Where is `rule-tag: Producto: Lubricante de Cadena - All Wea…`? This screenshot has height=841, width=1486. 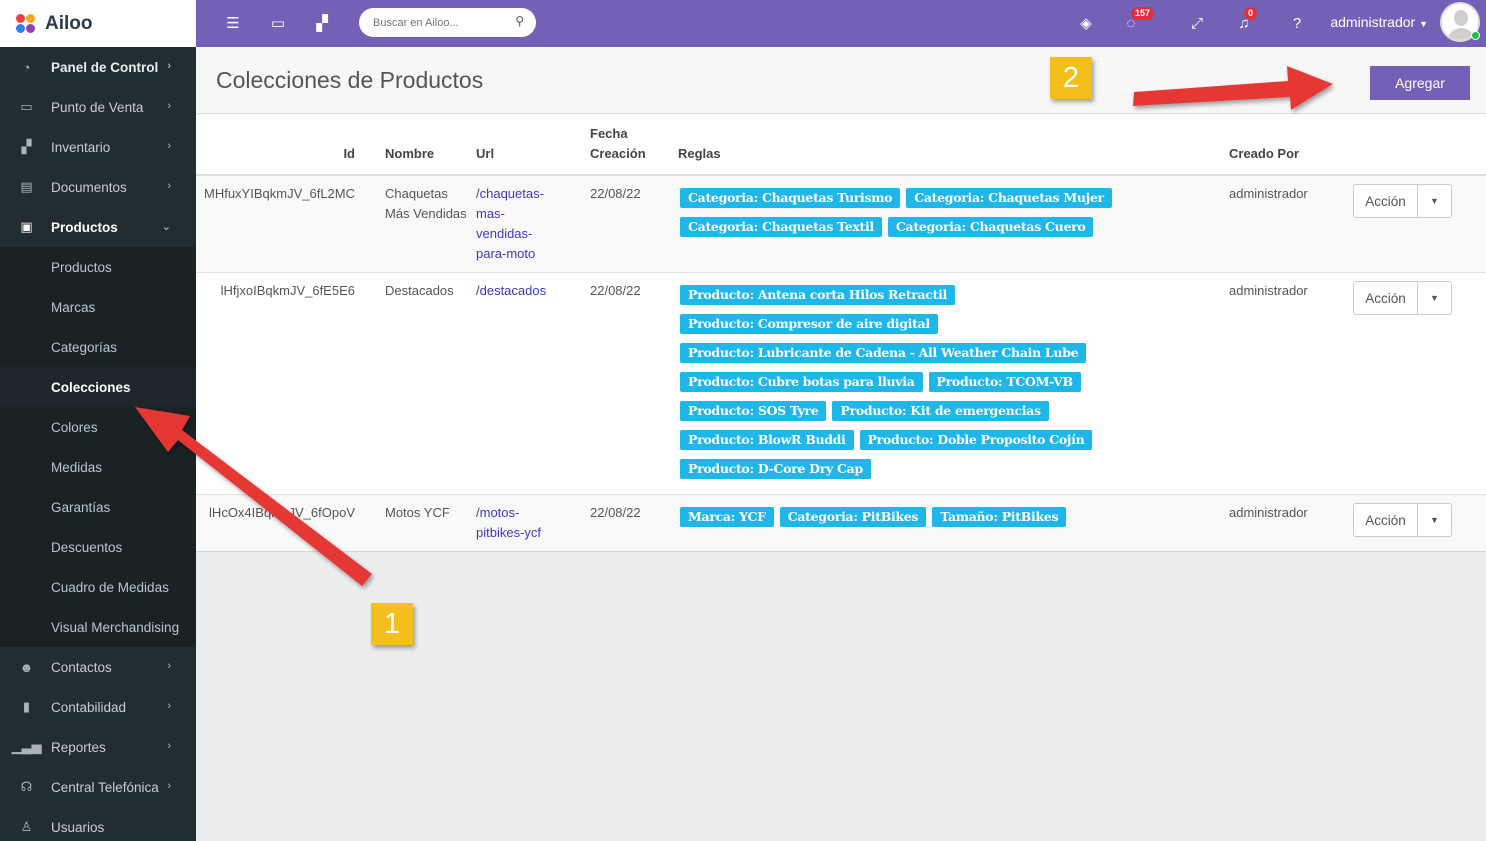 rule-tag: Producto: Lubricante de Cadena - All Wea… is located at coordinates (883, 353).